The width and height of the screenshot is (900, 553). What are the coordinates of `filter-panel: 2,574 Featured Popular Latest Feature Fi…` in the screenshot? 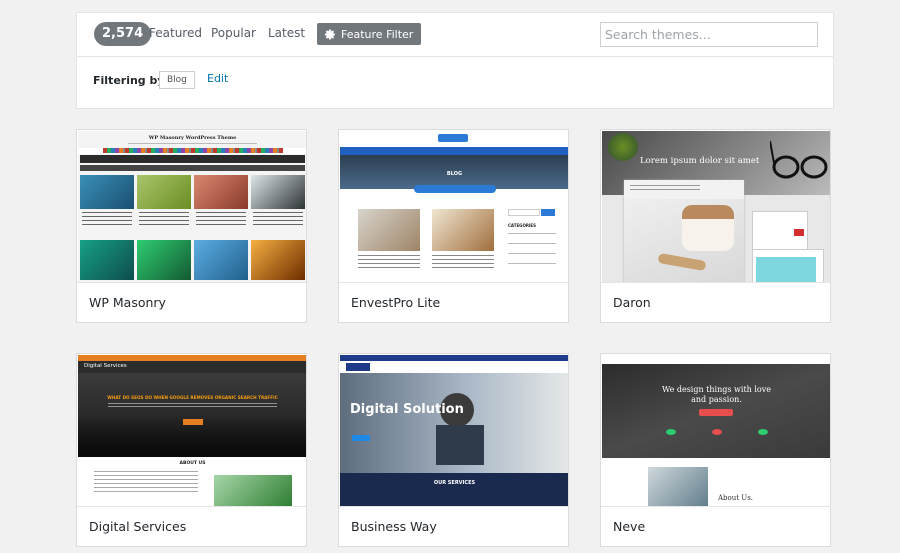 It's located at (455, 60).